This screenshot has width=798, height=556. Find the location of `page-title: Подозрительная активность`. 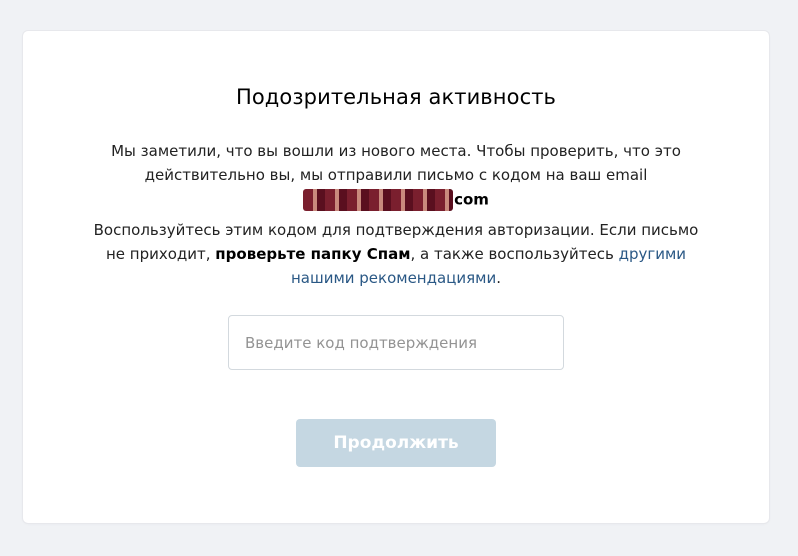

page-title: Подозрительная активность is located at coordinates (396, 97).